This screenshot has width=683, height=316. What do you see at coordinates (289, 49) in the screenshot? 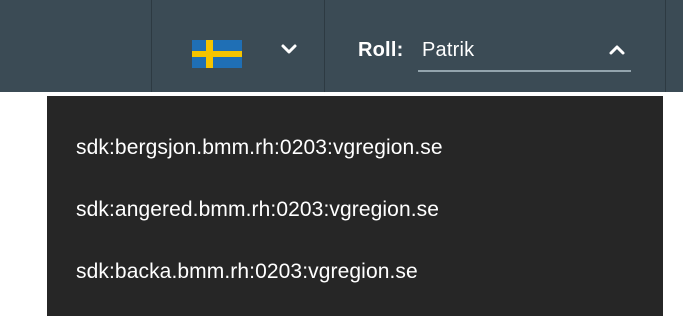
I see `chevron-down-icon` at bounding box center [289, 49].